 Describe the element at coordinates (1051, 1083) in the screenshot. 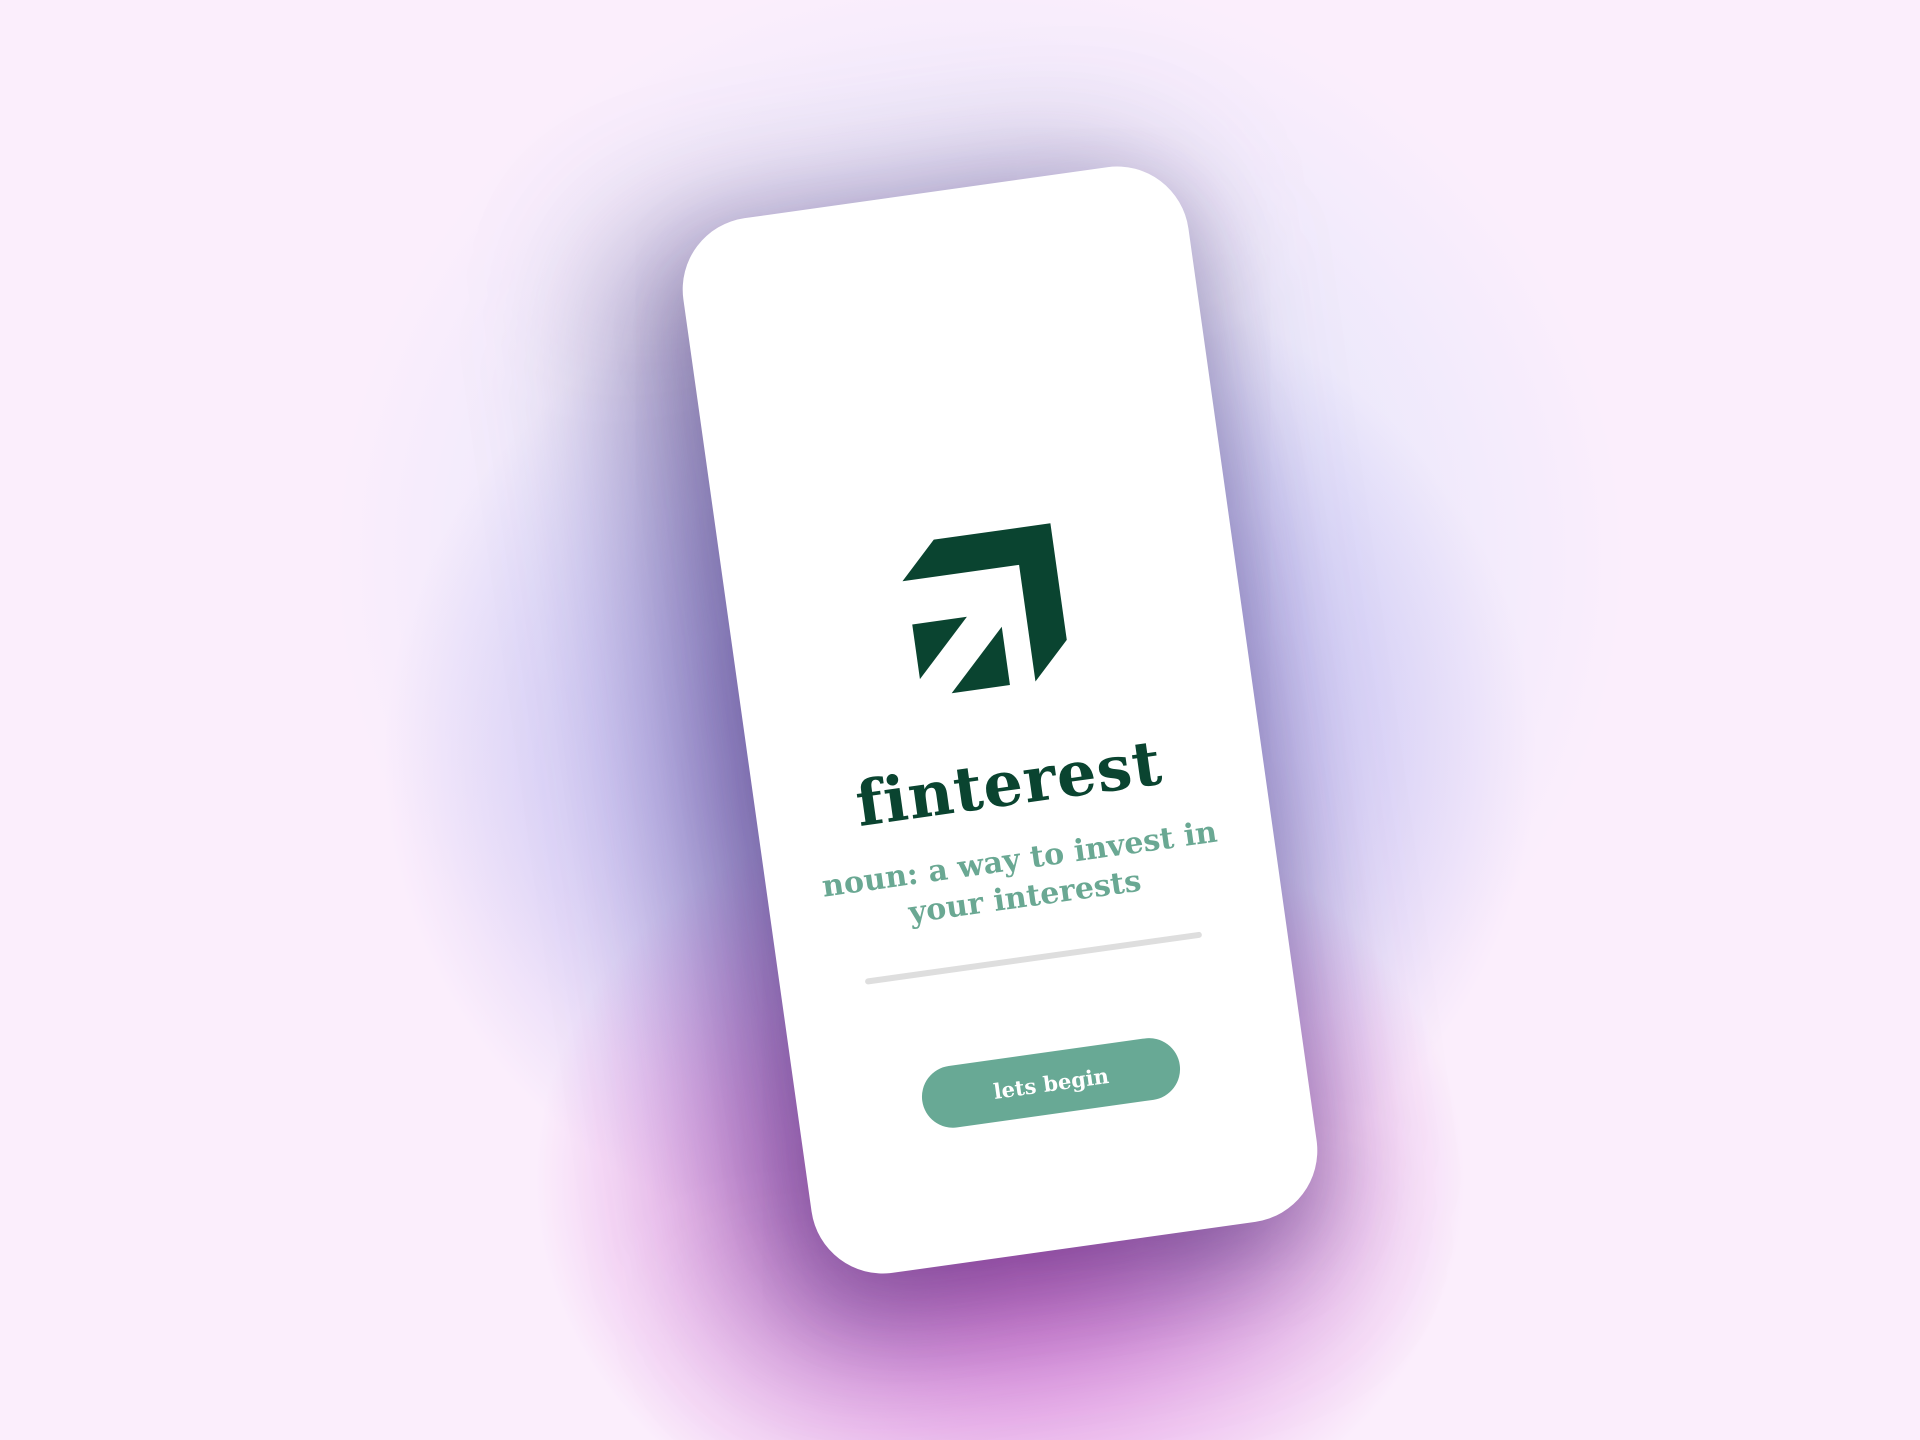

I see `lets-begin-button: lets begin` at that location.